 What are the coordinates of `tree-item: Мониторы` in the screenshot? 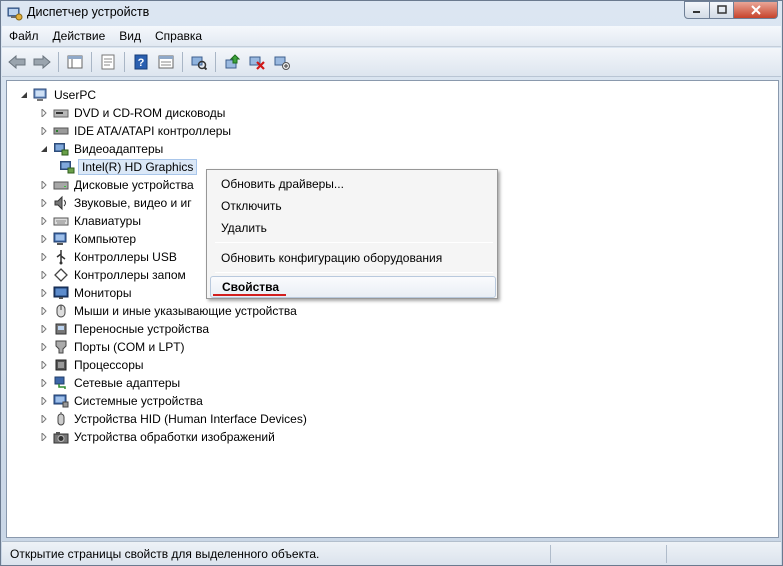 It's located at (86, 293).